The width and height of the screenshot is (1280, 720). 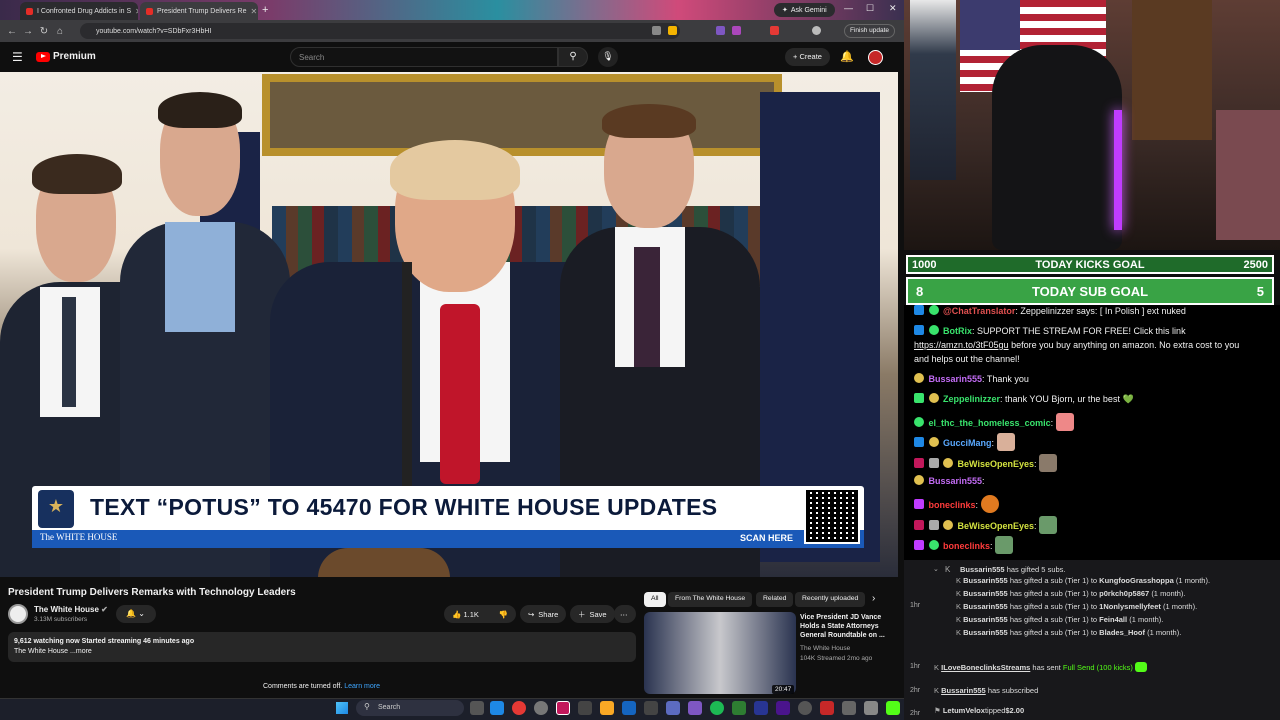 What do you see at coordinates (28, 31) in the screenshot?
I see `forward-icon: →` at bounding box center [28, 31].